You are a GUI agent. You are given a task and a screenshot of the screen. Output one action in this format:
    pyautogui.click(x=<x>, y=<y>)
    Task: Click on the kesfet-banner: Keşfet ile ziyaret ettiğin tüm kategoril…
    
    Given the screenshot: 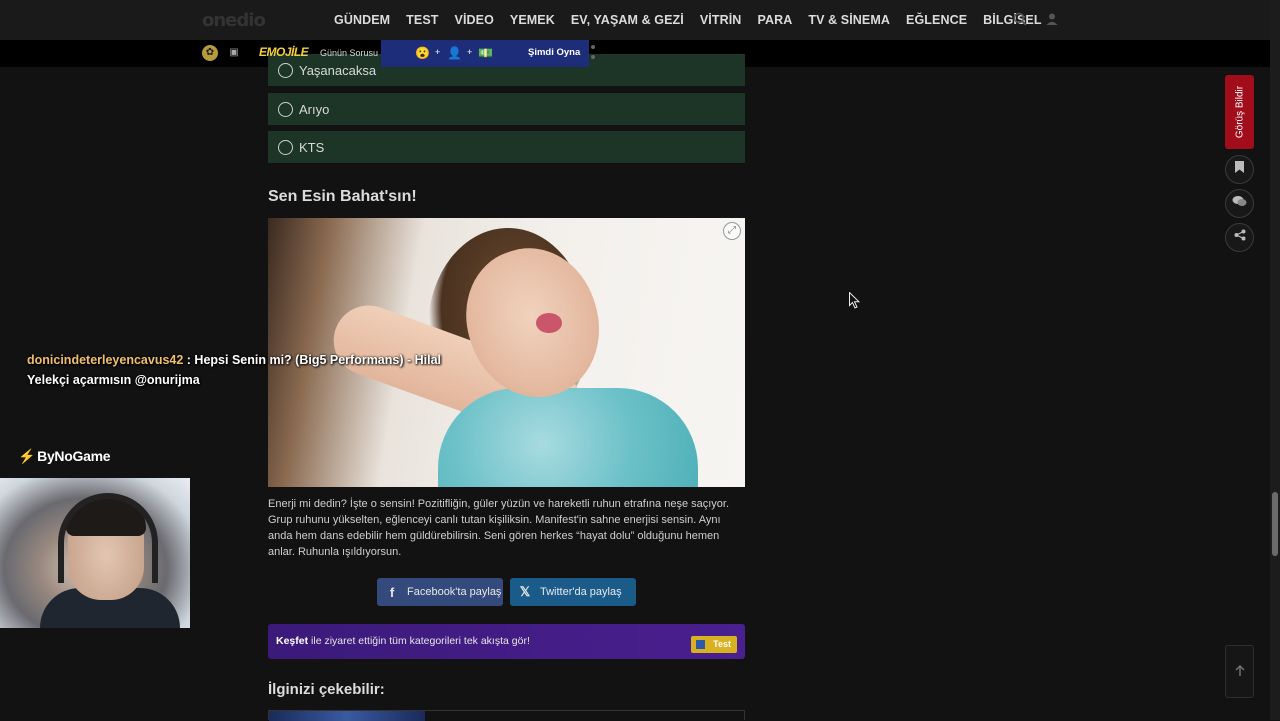 What is the action you would take?
    pyautogui.click(x=506, y=641)
    